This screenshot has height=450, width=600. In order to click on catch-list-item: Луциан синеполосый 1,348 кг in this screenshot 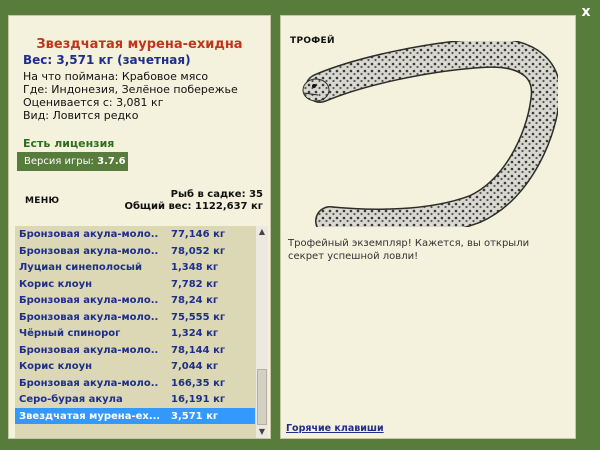, I will do `click(135, 267)`.